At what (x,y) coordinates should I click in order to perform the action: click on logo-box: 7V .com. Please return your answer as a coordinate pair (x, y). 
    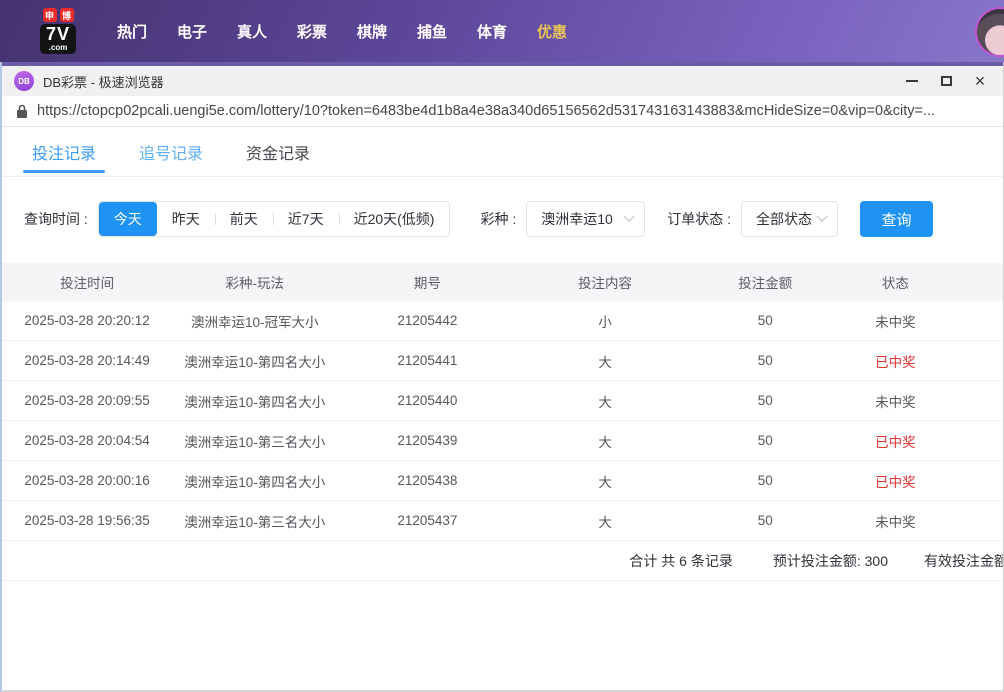
    Looking at the image, I should click on (58, 39).